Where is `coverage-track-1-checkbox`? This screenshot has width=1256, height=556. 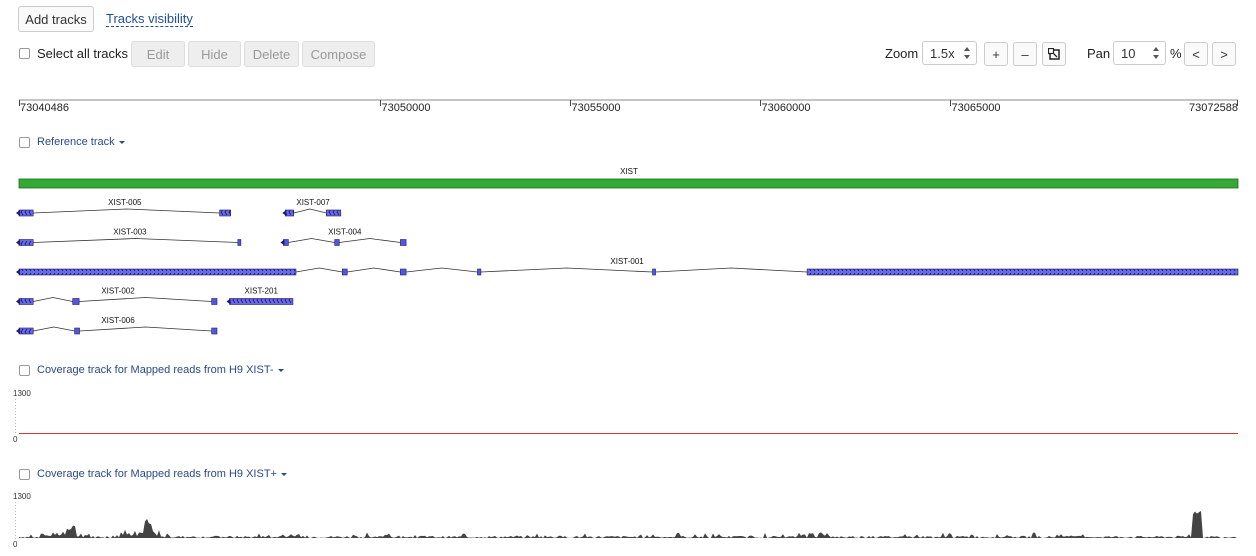 coverage-track-1-checkbox is located at coordinates (24, 370).